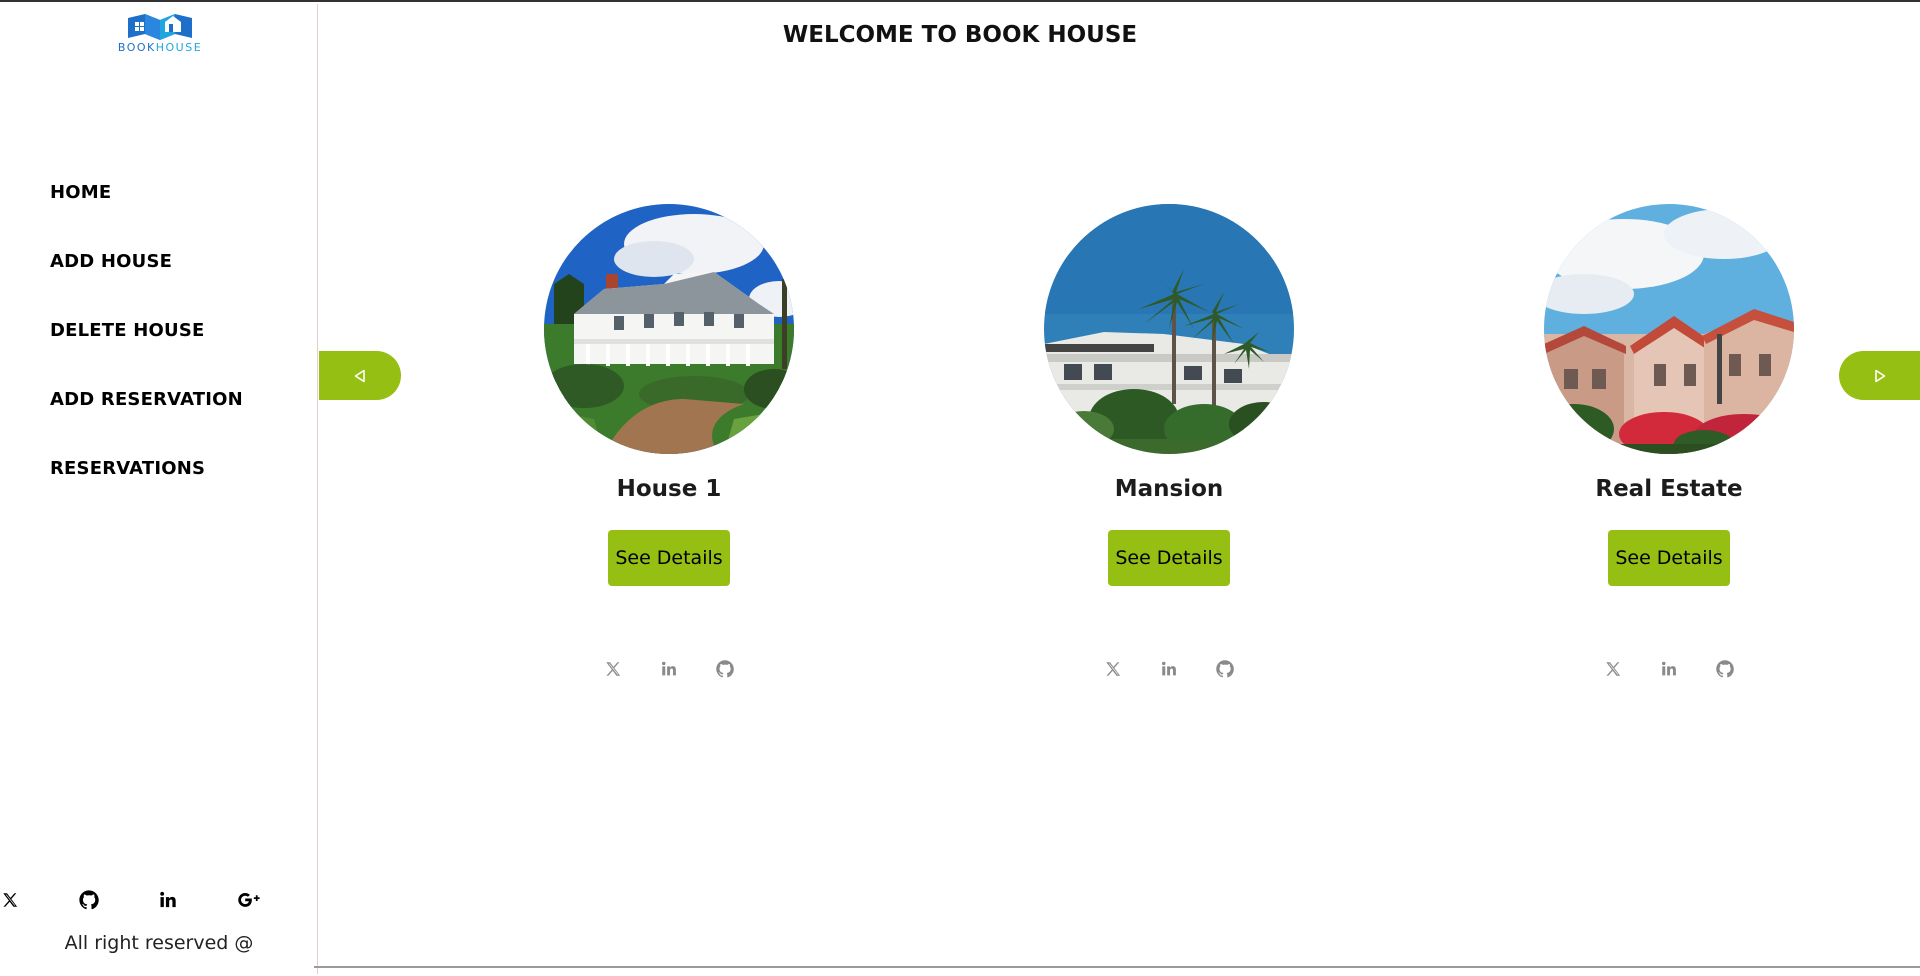 The width and height of the screenshot is (1920, 976). I want to click on carousel-prev-button, so click(360, 375).